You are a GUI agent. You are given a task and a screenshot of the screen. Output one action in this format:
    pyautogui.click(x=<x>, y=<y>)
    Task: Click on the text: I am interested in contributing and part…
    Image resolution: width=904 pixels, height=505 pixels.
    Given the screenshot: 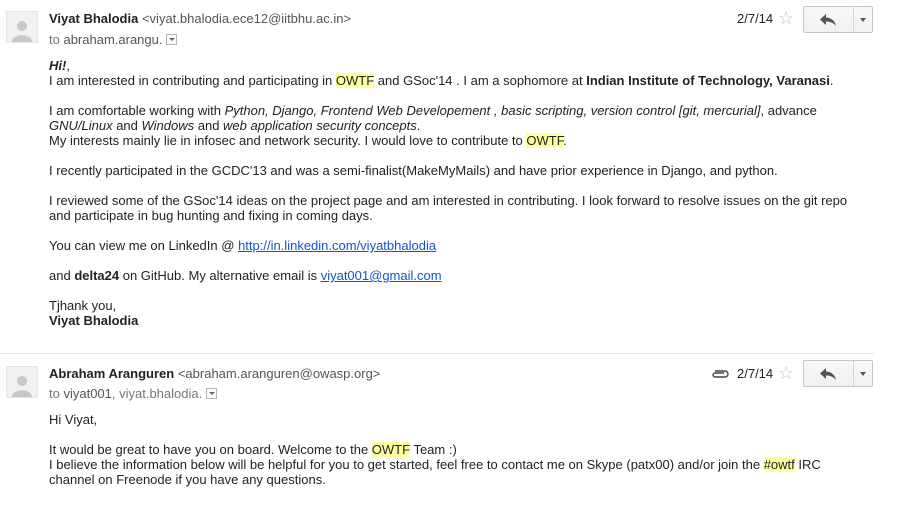 What is the action you would take?
    pyautogui.click(x=192, y=80)
    